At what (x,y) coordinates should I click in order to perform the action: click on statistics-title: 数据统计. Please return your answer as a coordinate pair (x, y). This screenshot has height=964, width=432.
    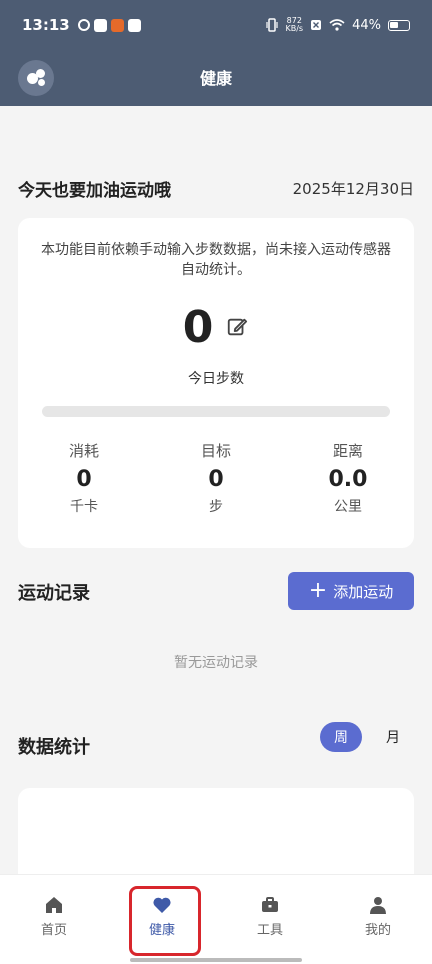
    Looking at the image, I should click on (54, 747).